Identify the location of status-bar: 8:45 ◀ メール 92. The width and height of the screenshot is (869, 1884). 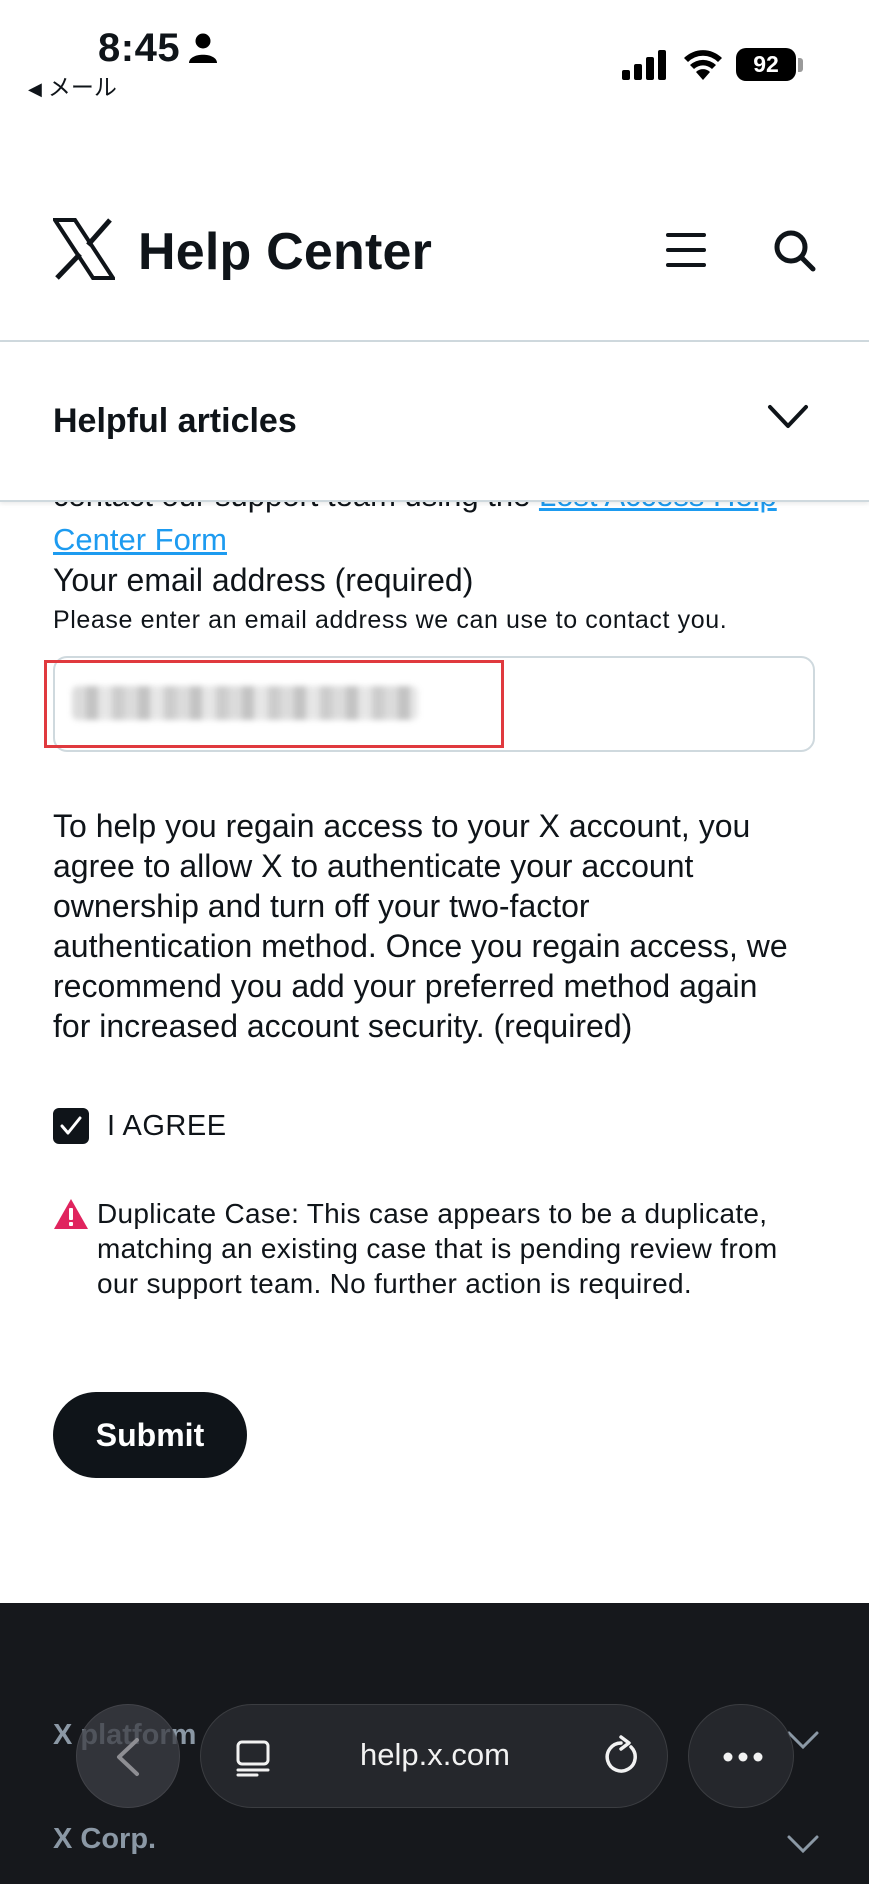
(434, 55).